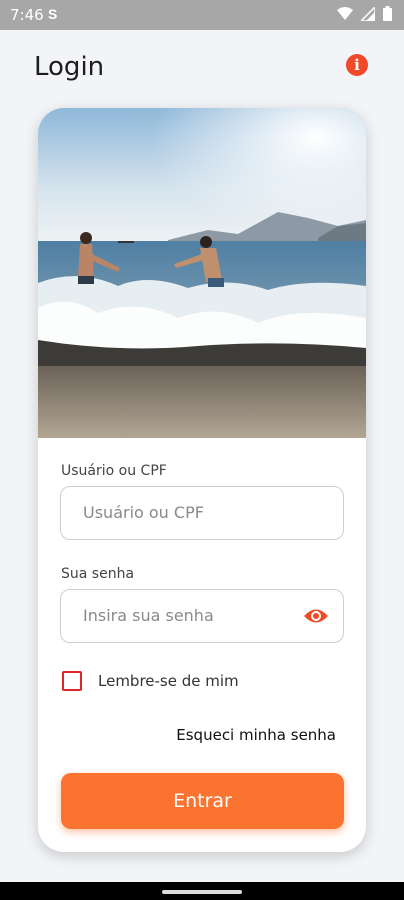  I want to click on password-input-placeholder: Insira sua senha, so click(148, 615).